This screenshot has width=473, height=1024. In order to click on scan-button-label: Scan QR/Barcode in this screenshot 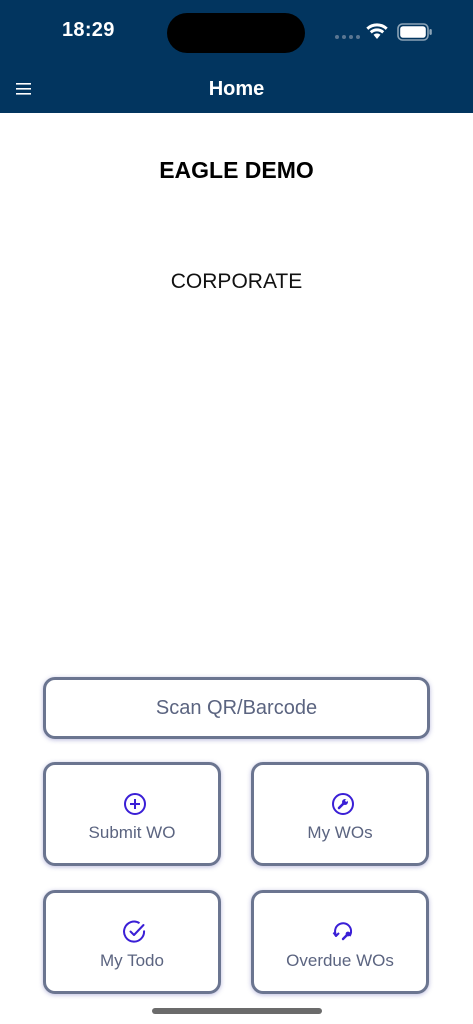, I will do `click(236, 708)`.